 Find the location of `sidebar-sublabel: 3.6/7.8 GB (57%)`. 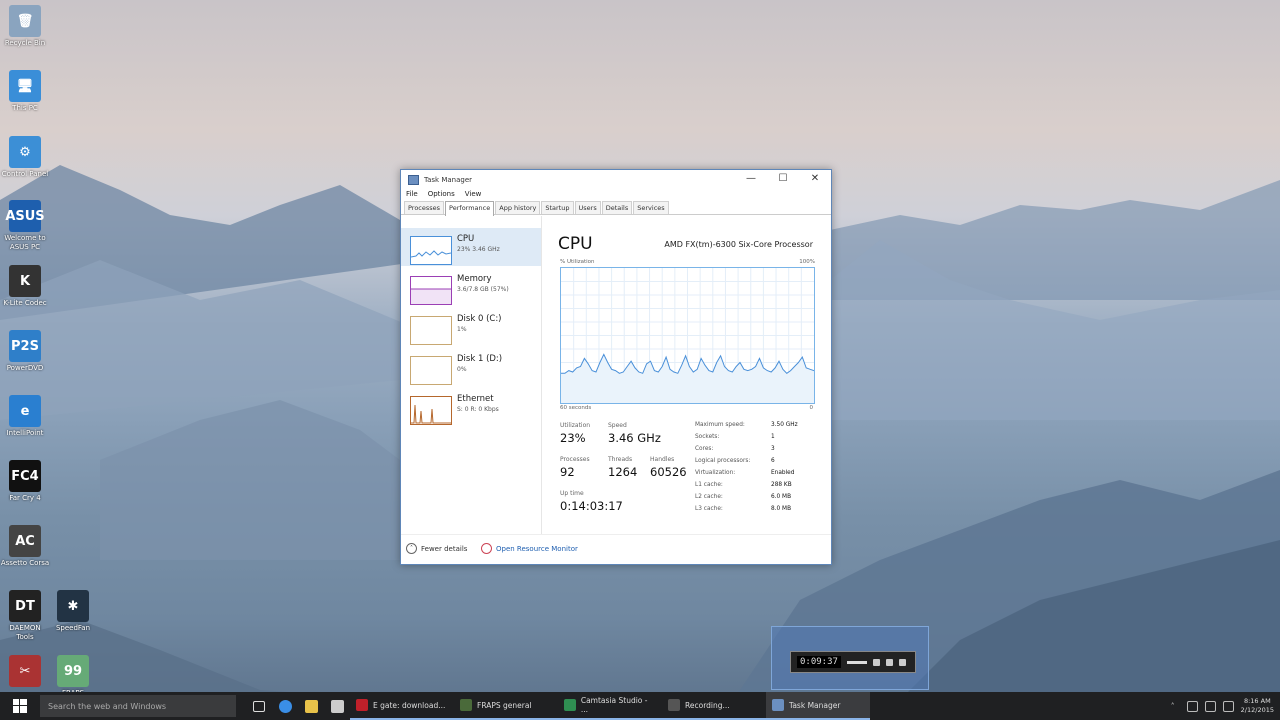

sidebar-sublabel: 3.6/7.8 GB (57%) is located at coordinates (483, 289).